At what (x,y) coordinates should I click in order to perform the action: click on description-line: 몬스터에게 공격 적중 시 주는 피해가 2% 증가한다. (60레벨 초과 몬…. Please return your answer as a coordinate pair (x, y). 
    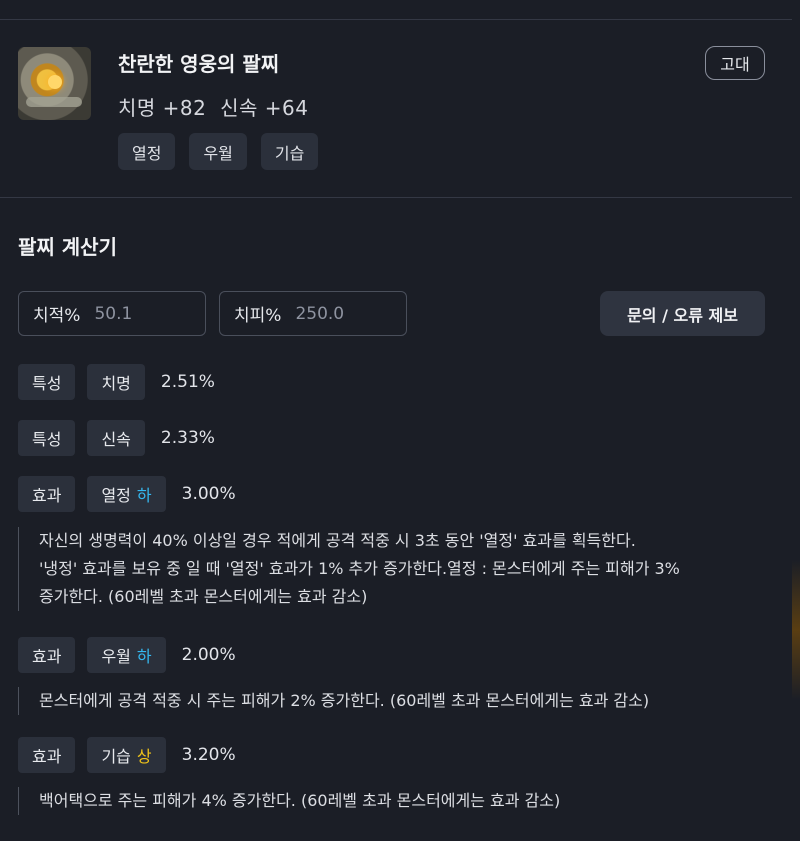
    Looking at the image, I should click on (344, 700).